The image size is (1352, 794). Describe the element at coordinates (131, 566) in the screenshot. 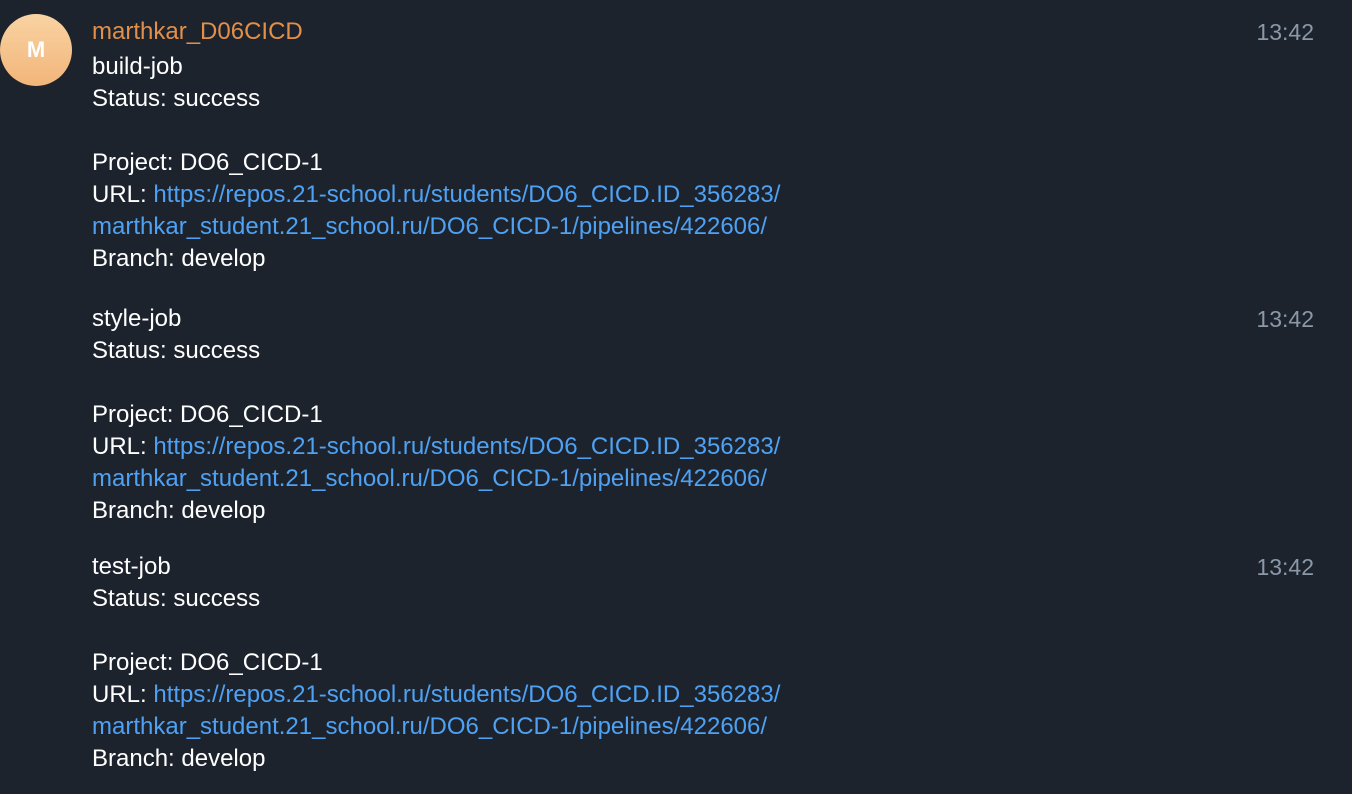

I see `job-name: test-job` at that location.